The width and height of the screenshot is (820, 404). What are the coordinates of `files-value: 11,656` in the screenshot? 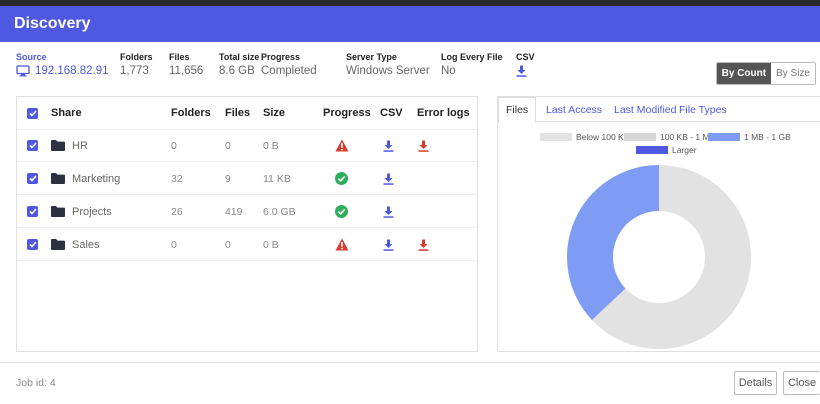 It's located at (186, 71).